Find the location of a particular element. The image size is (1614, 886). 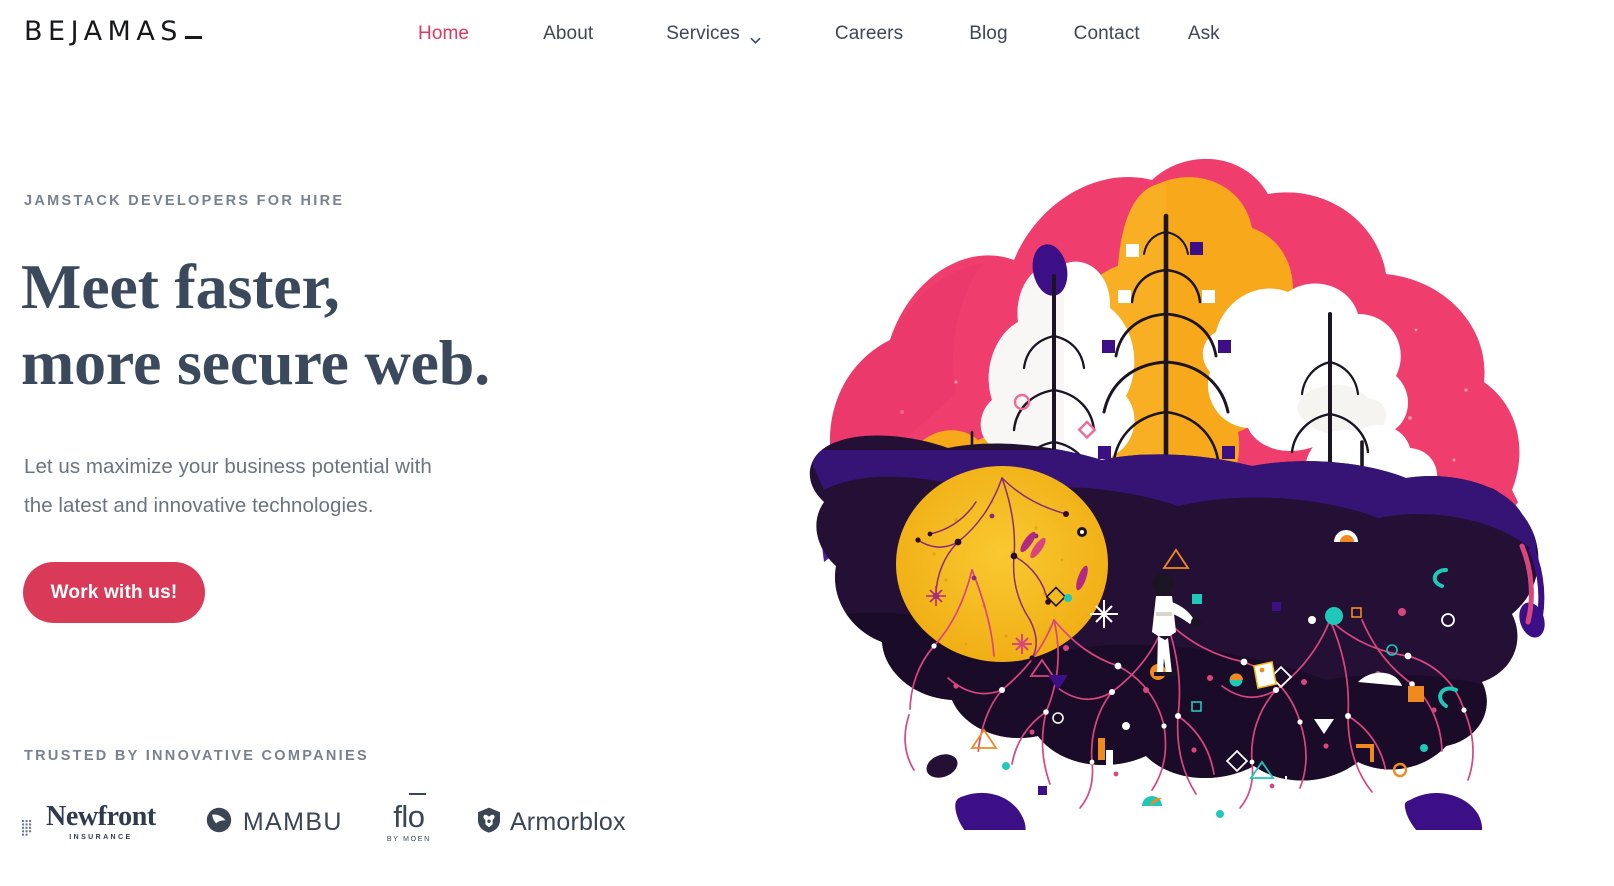

client-logo-armorblox: Armorblox is located at coordinates (551, 822).